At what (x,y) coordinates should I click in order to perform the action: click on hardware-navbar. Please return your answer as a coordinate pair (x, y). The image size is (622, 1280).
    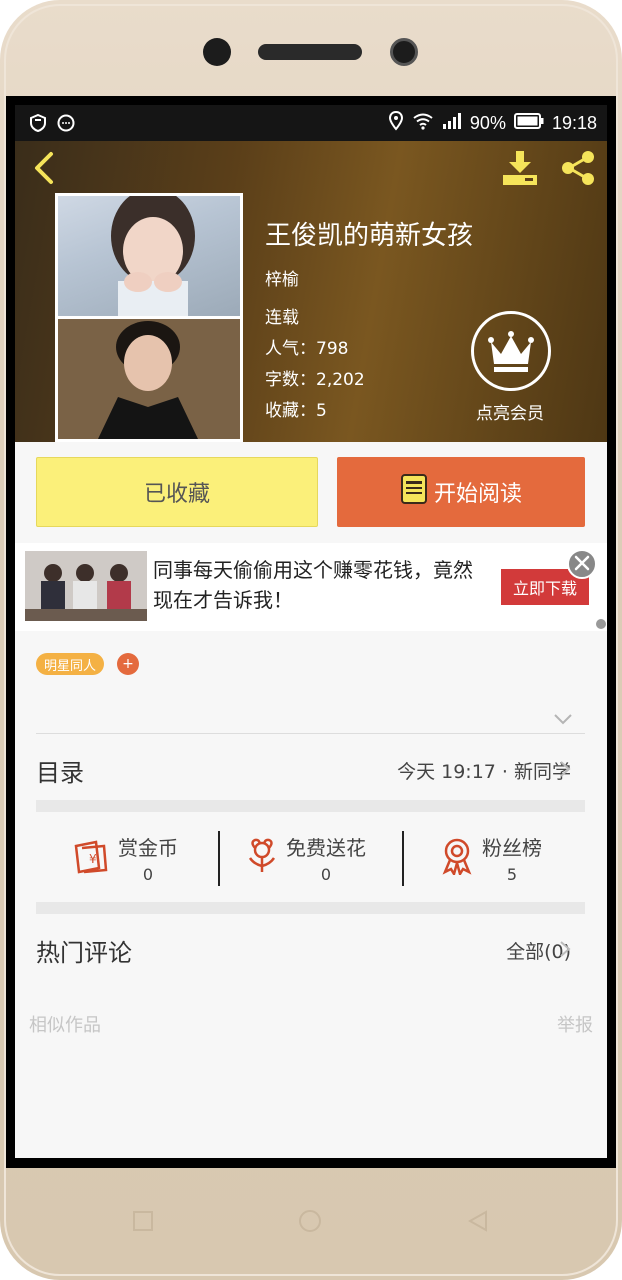
    Looking at the image, I should click on (311, 1220).